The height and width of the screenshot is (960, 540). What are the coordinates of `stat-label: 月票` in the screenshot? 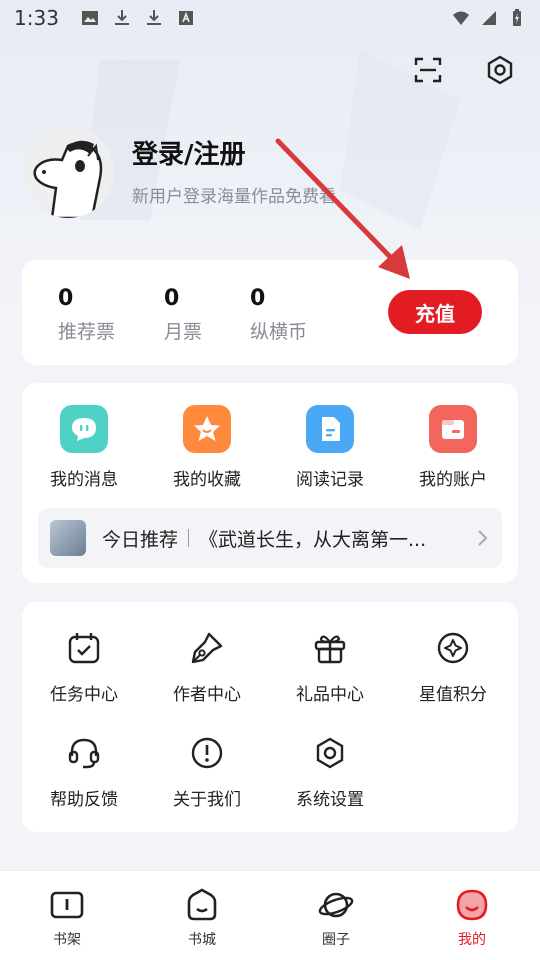 It's located at (183, 332).